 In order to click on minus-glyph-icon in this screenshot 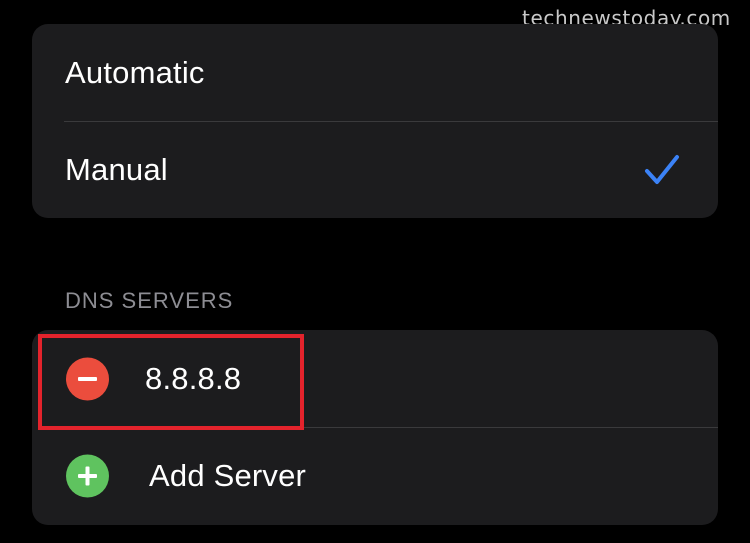, I will do `click(87, 378)`.